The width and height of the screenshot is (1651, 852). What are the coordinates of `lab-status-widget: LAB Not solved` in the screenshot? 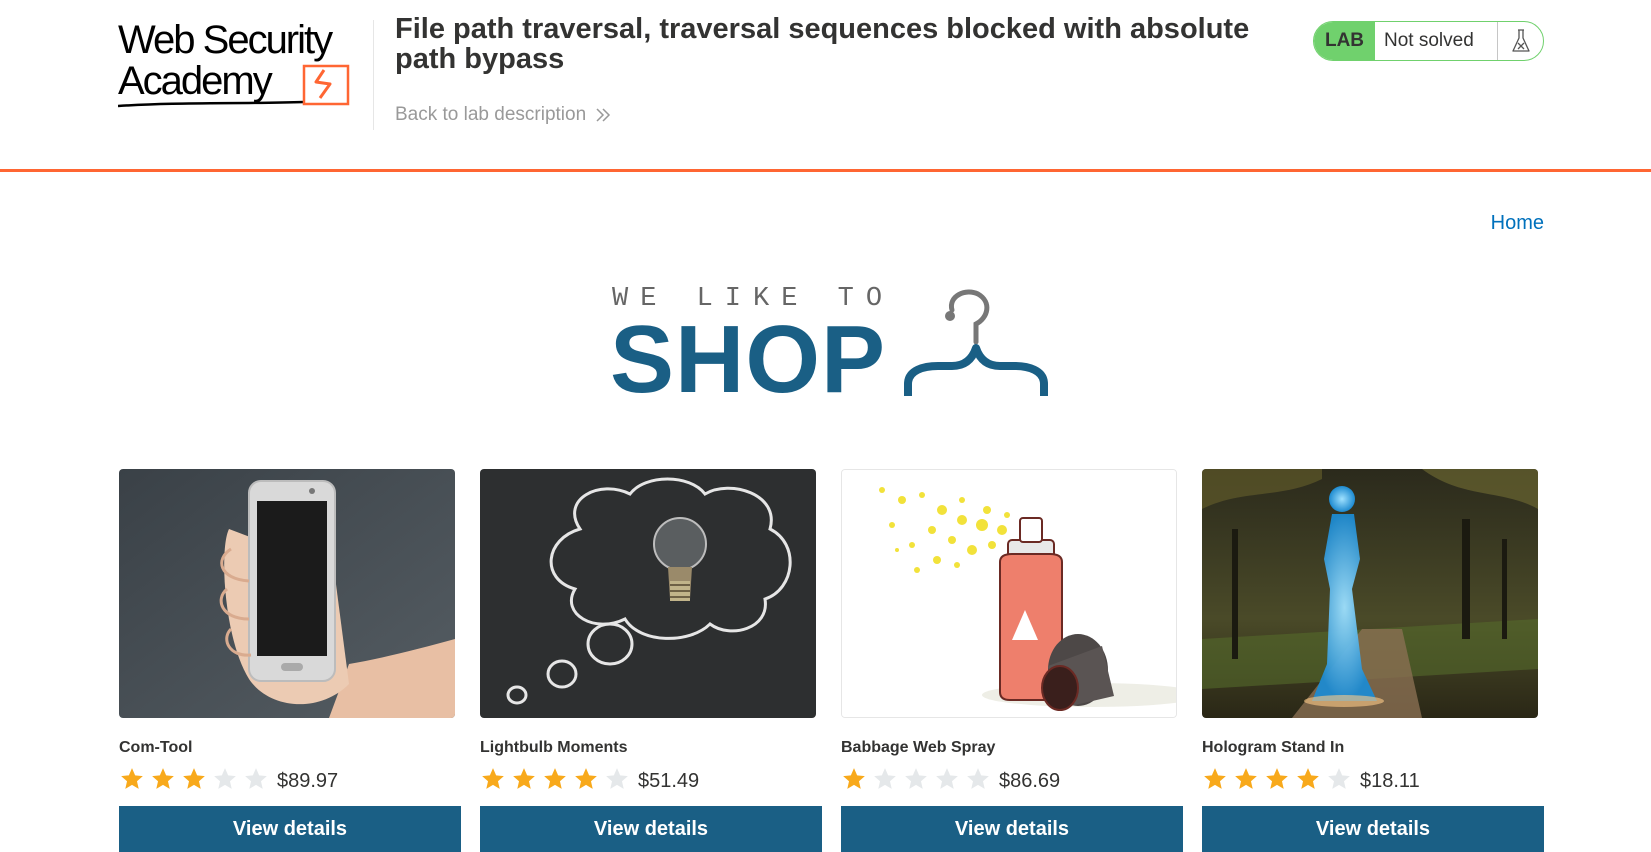 It's located at (1428, 41).